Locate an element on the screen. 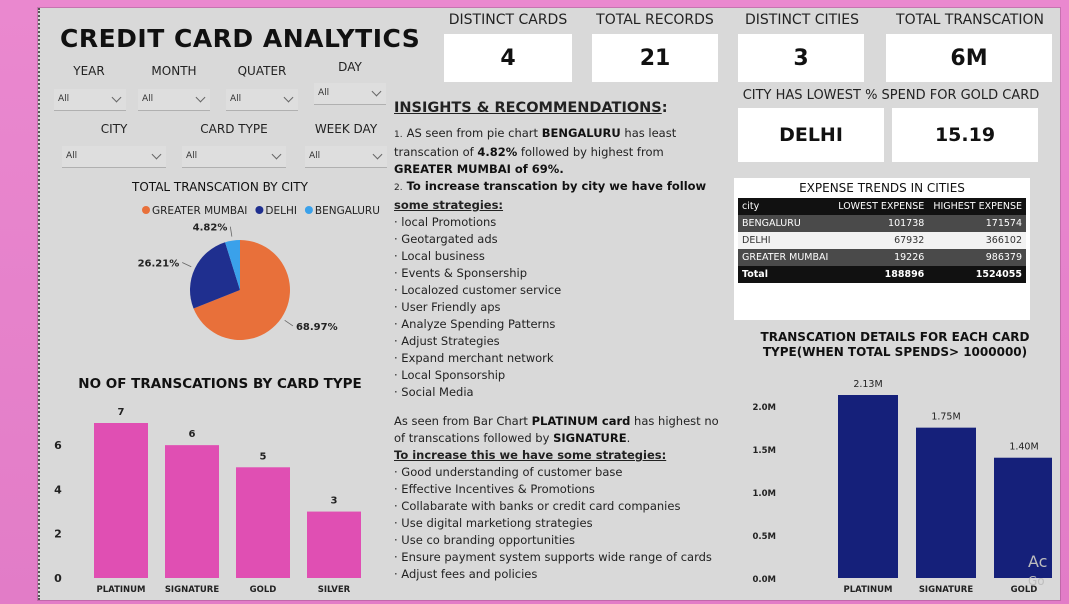  kpi-label-distinct-cards: DISTINCT CARDS is located at coordinates (508, 20).